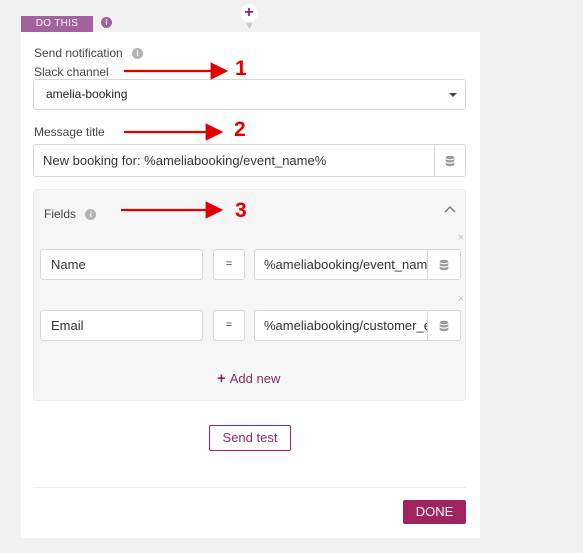  What do you see at coordinates (87, 94) in the screenshot?
I see `slack-channel-value: amelia-booking` at bounding box center [87, 94].